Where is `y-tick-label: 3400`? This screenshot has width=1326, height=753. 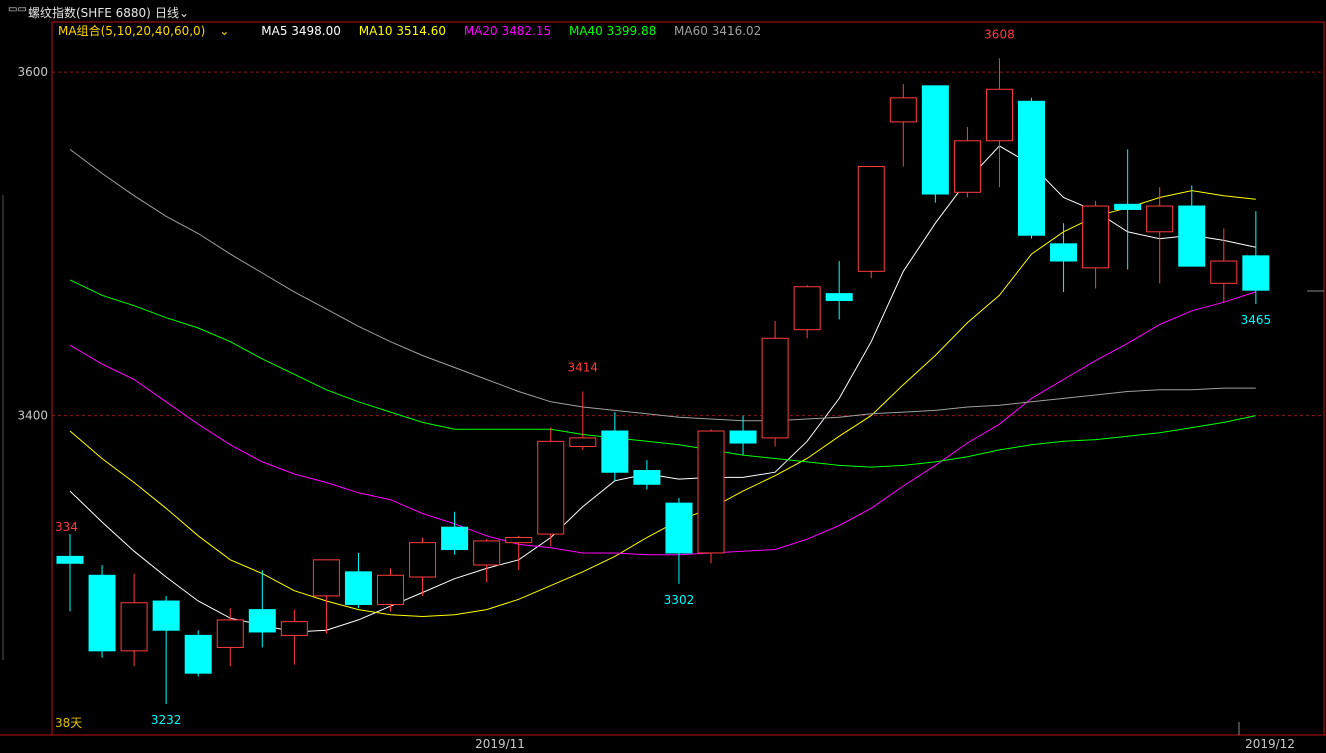 y-tick-label: 3400 is located at coordinates (32, 416).